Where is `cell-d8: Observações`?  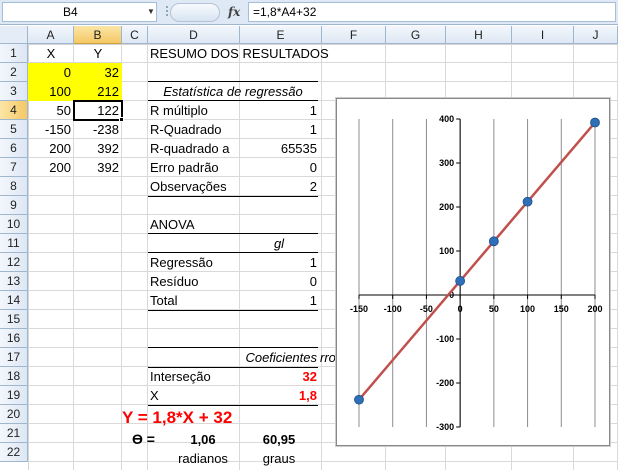 cell-d8: Observações is located at coordinates (193, 186).